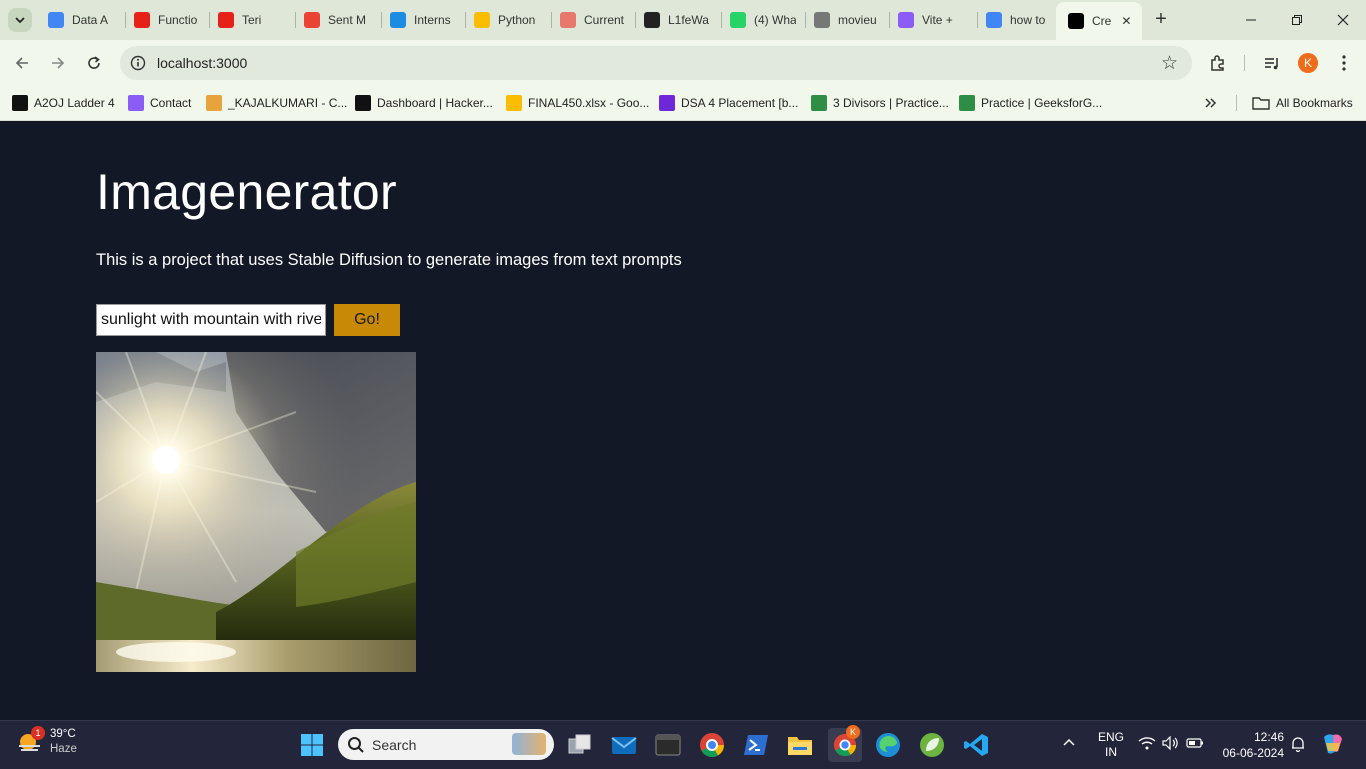 The width and height of the screenshot is (1366, 769). Describe the element at coordinates (845, 743) in the screenshot. I see `chrome-profile-app: K` at that location.